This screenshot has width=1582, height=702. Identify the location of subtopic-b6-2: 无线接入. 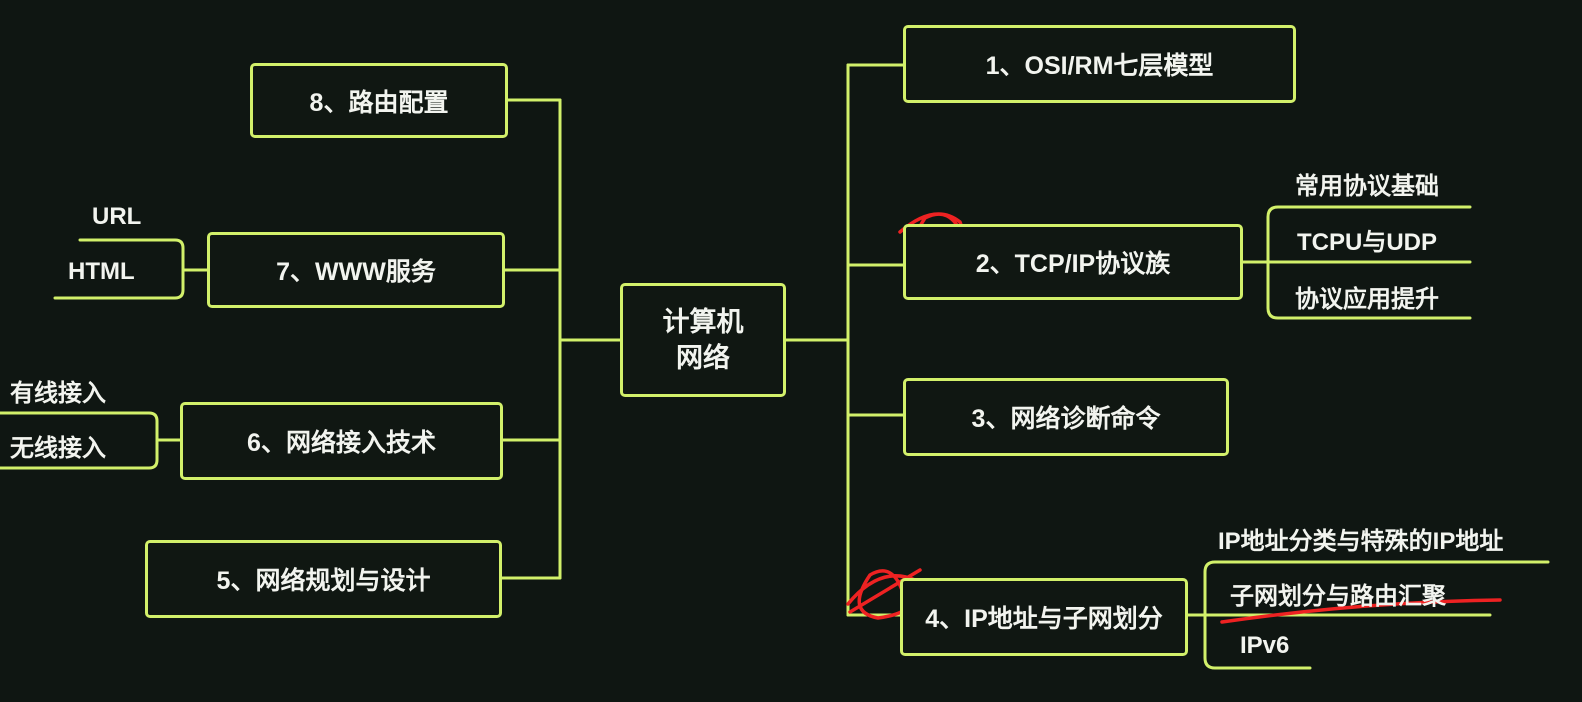
(58, 445).